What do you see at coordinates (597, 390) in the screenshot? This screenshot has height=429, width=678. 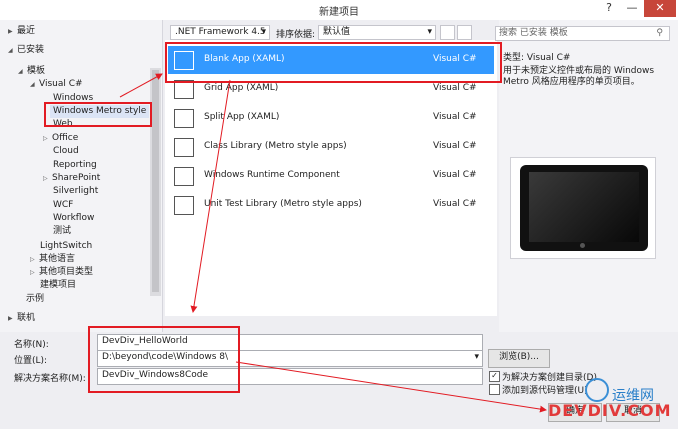 I see `watermark-logo-icon` at bounding box center [597, 390].